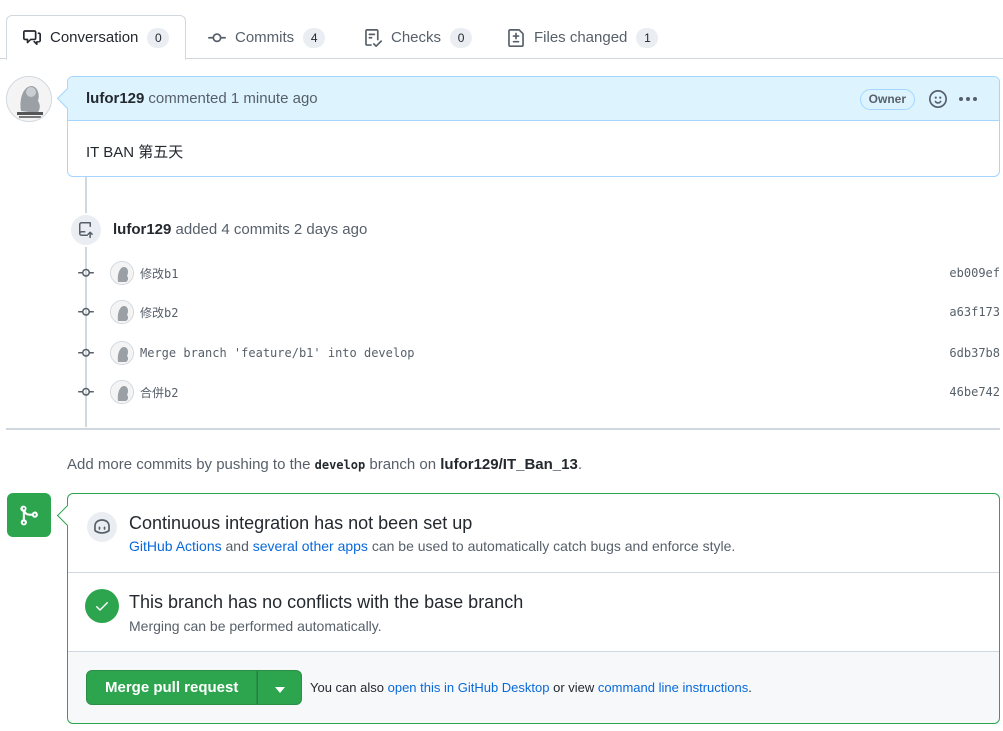 This screenshot has height=731, width=1003. I want to click on command-line-link: command line instructions, so click(673, 687).